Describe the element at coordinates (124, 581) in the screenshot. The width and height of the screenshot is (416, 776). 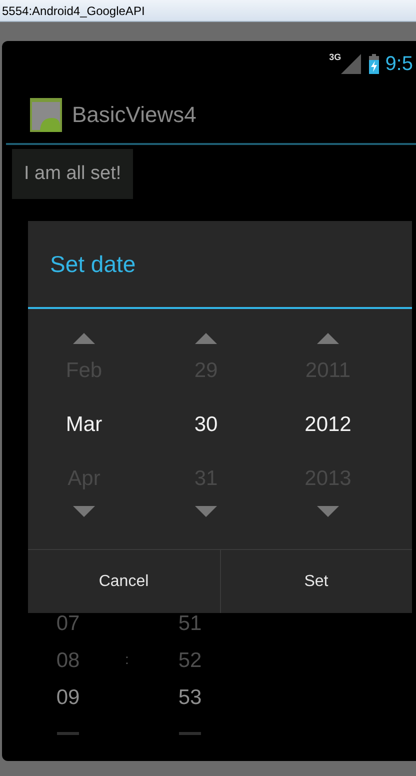
I see `dialog-button: Cancel` at that location.